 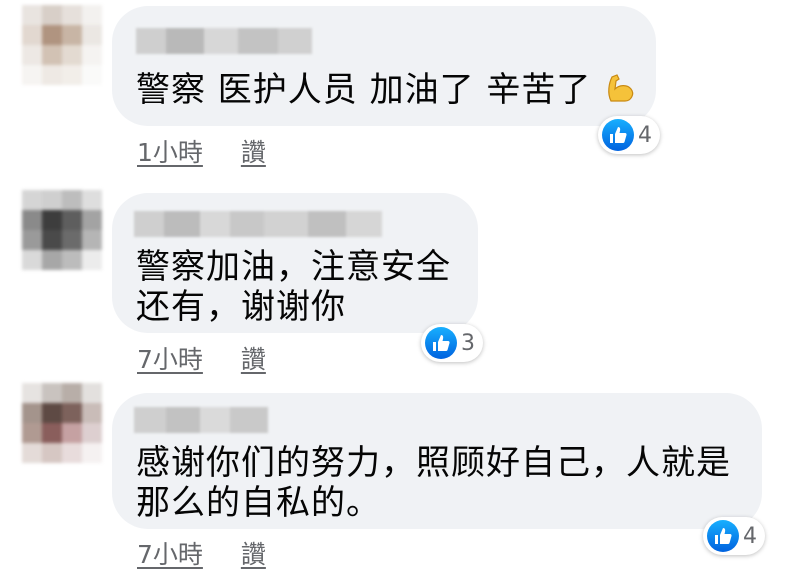 What do you see at coordinates (170, 152) in the screenshot?
I see `timestamp-link: 1小時` at bounding box center [170, 152].